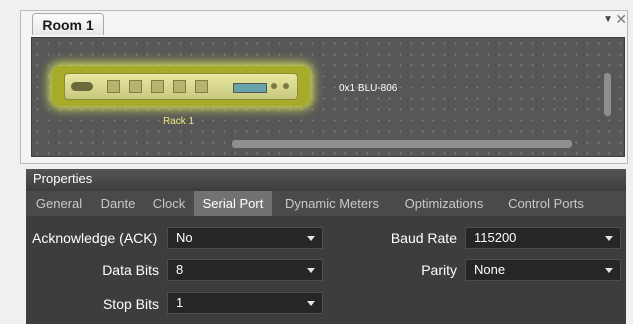  I want to click on properties-title: Properties, so click(326, 178).